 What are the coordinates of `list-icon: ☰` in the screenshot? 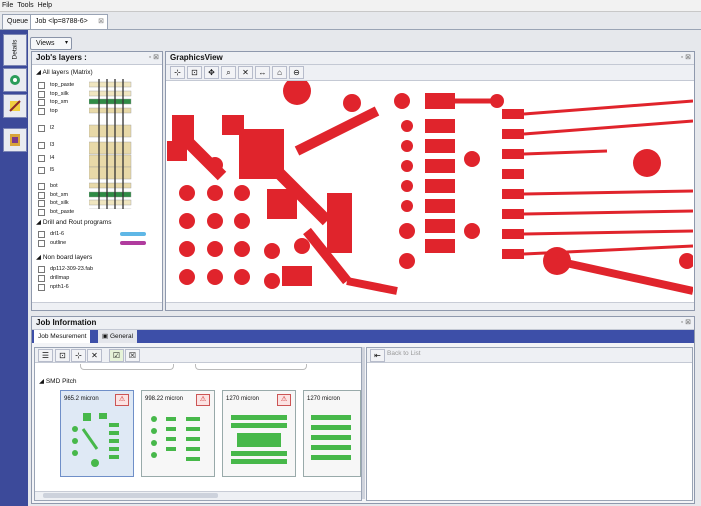 It's located at (45, 355).